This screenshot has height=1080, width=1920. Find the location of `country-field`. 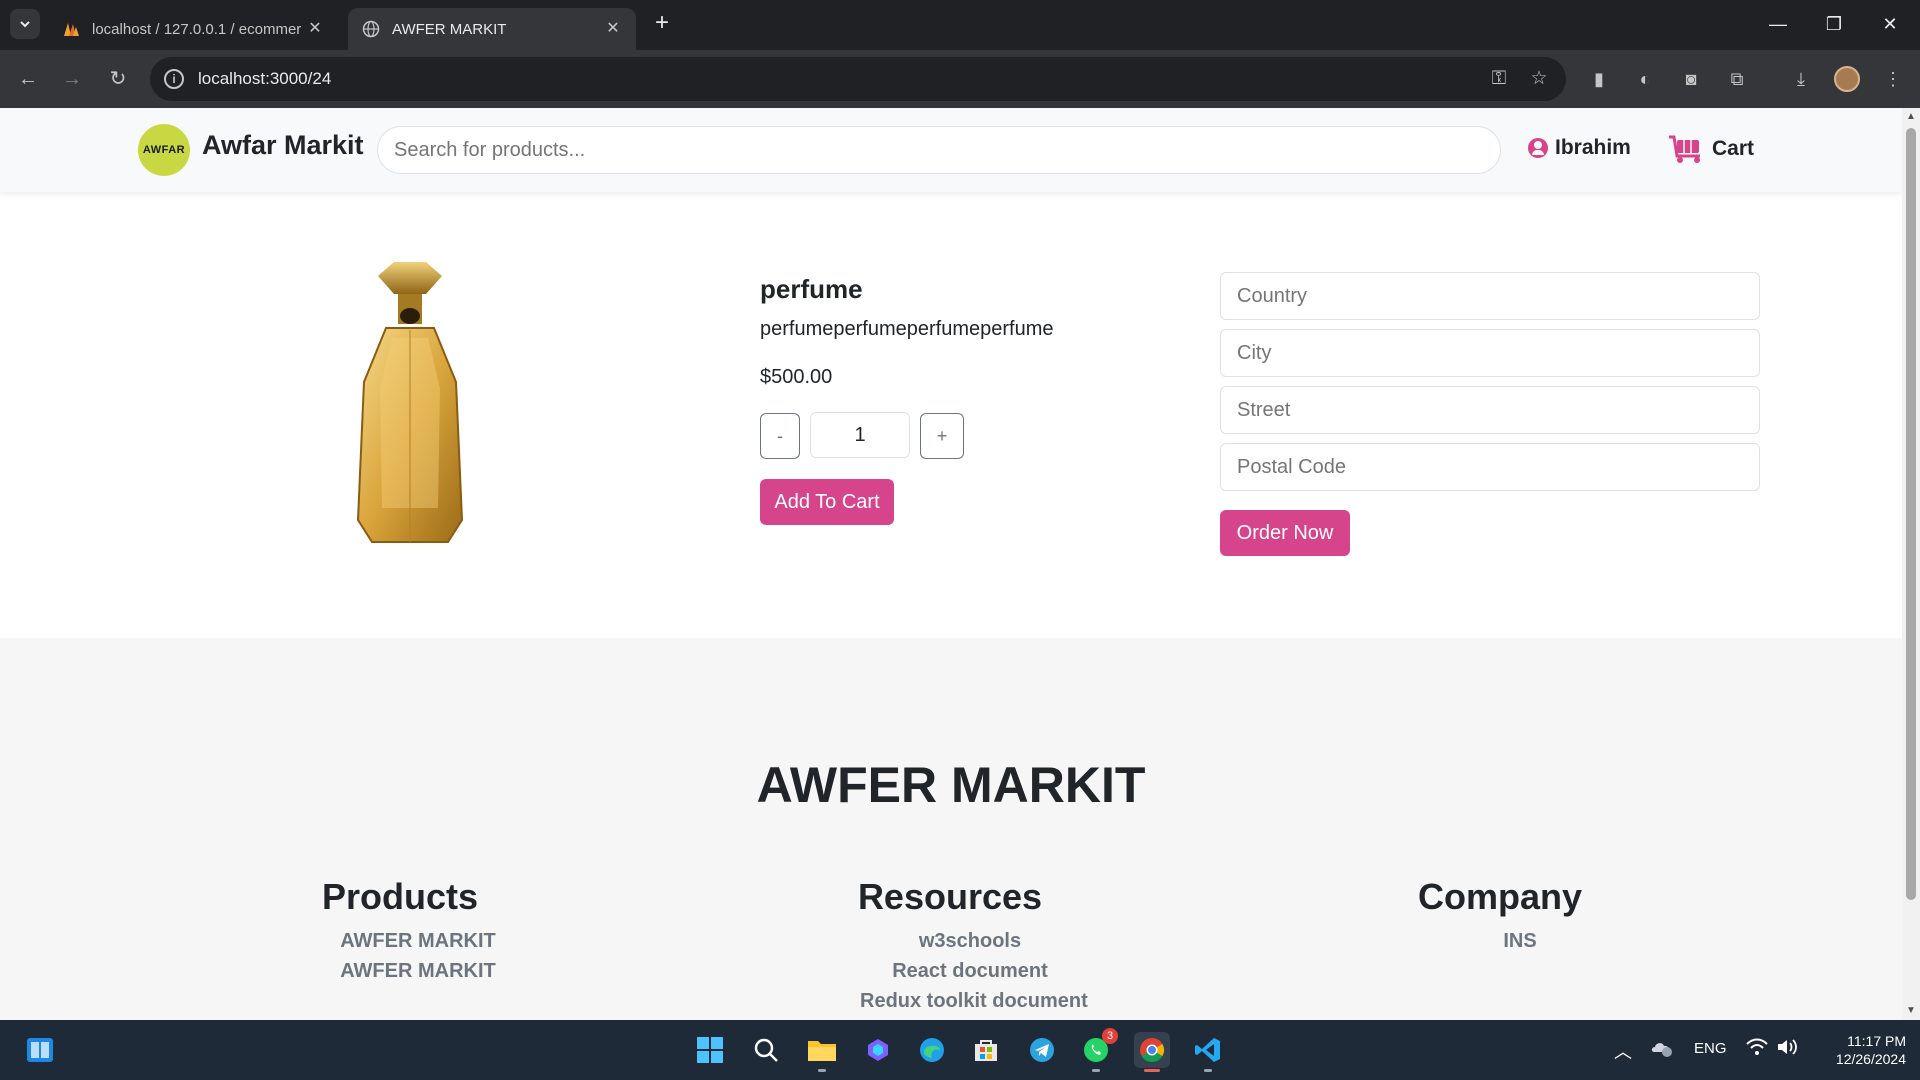

country-field is located at coordinates (1490, 296).